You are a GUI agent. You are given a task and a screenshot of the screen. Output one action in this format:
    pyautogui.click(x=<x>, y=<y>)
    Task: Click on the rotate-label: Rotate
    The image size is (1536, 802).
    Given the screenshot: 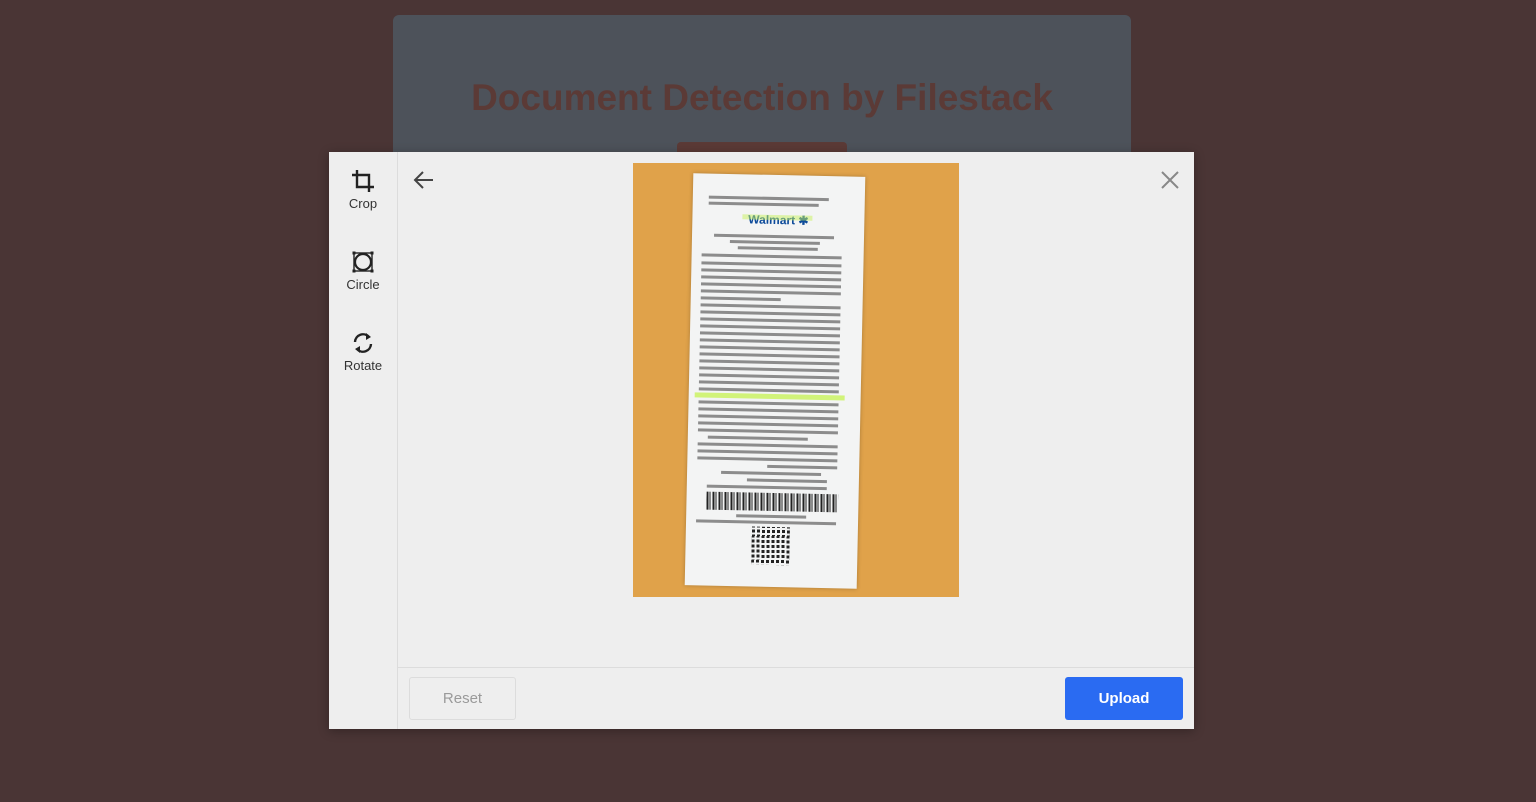 What is the action you would take?
    pyautogui.click(x=363, y=365)
    